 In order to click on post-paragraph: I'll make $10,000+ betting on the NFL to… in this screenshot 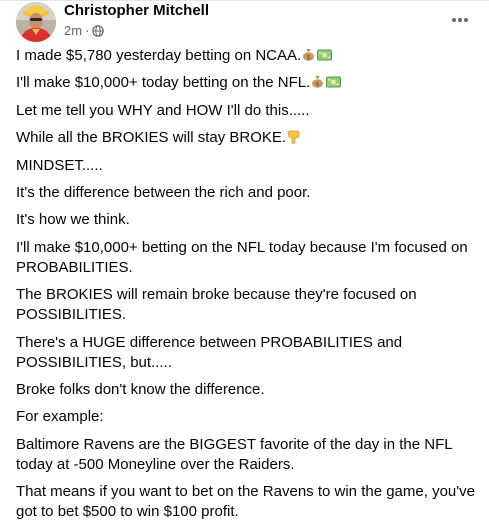, I will do `click(242, 257)`.